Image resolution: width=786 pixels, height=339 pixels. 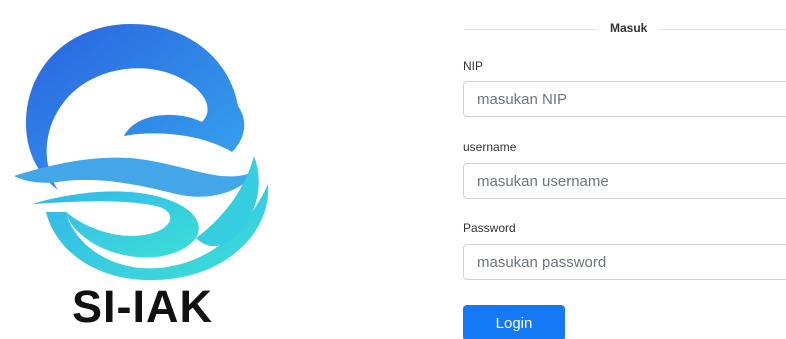 I want to click on nip-input, so click(x=624, y=99).